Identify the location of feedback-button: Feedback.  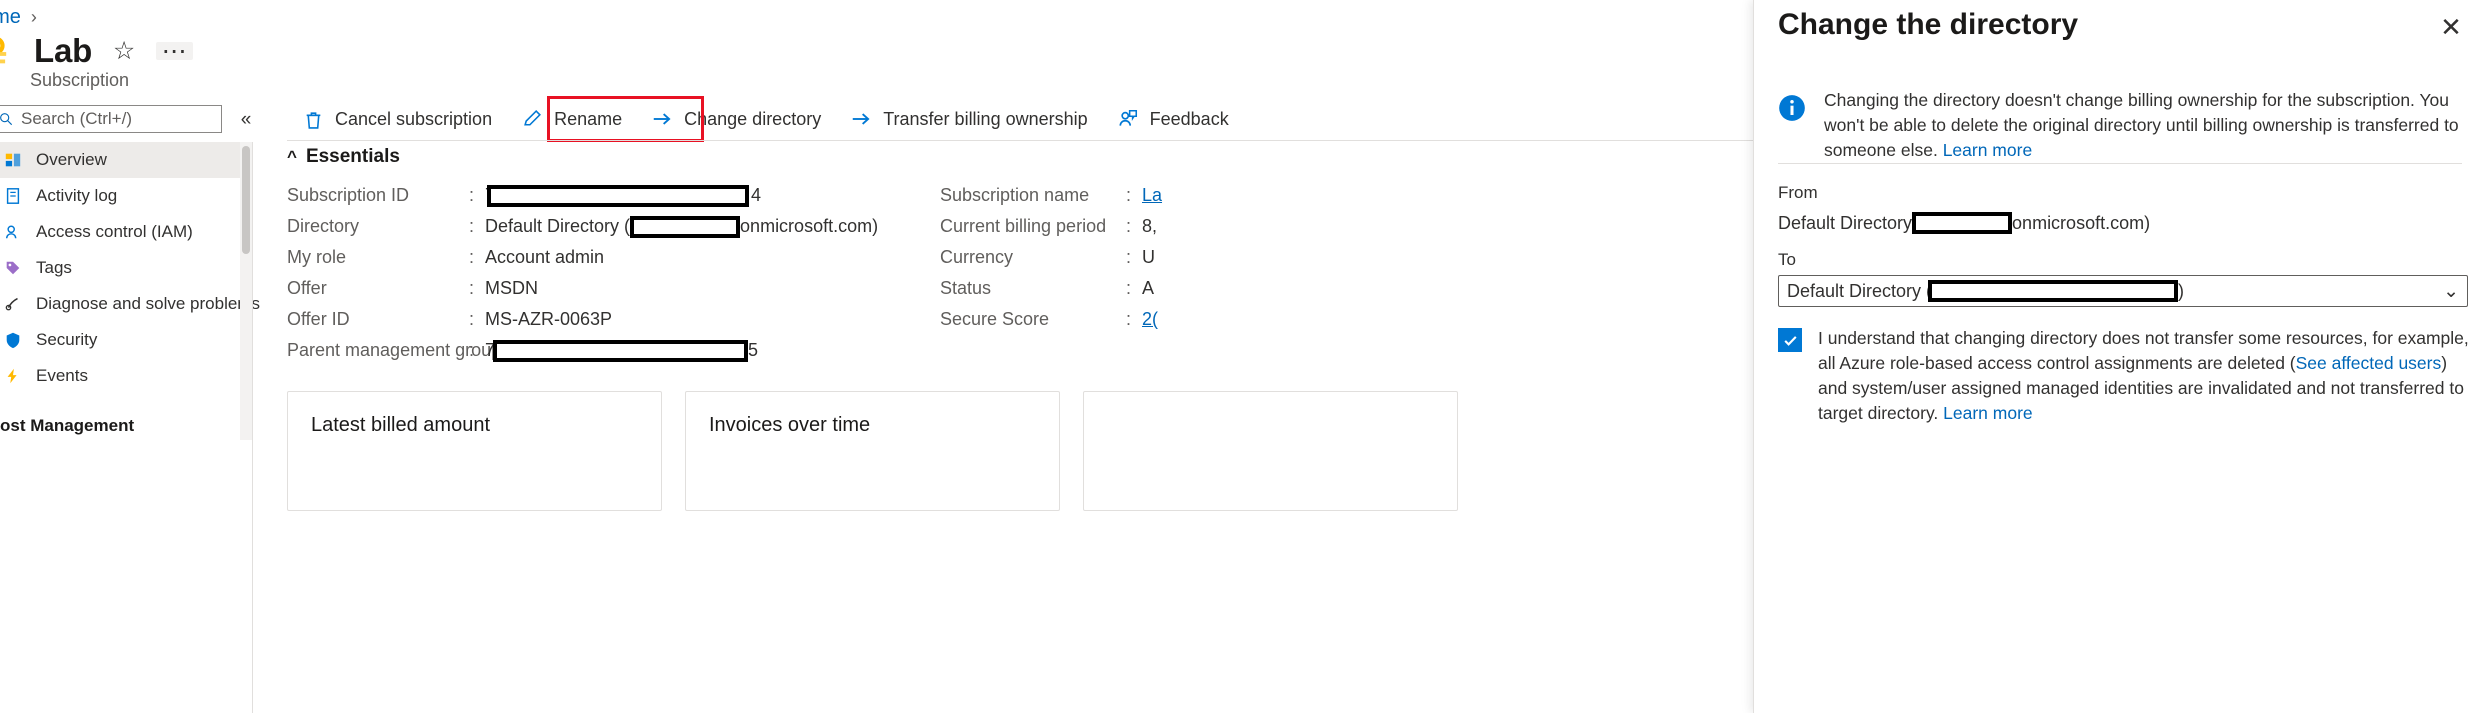
(1172, 119).